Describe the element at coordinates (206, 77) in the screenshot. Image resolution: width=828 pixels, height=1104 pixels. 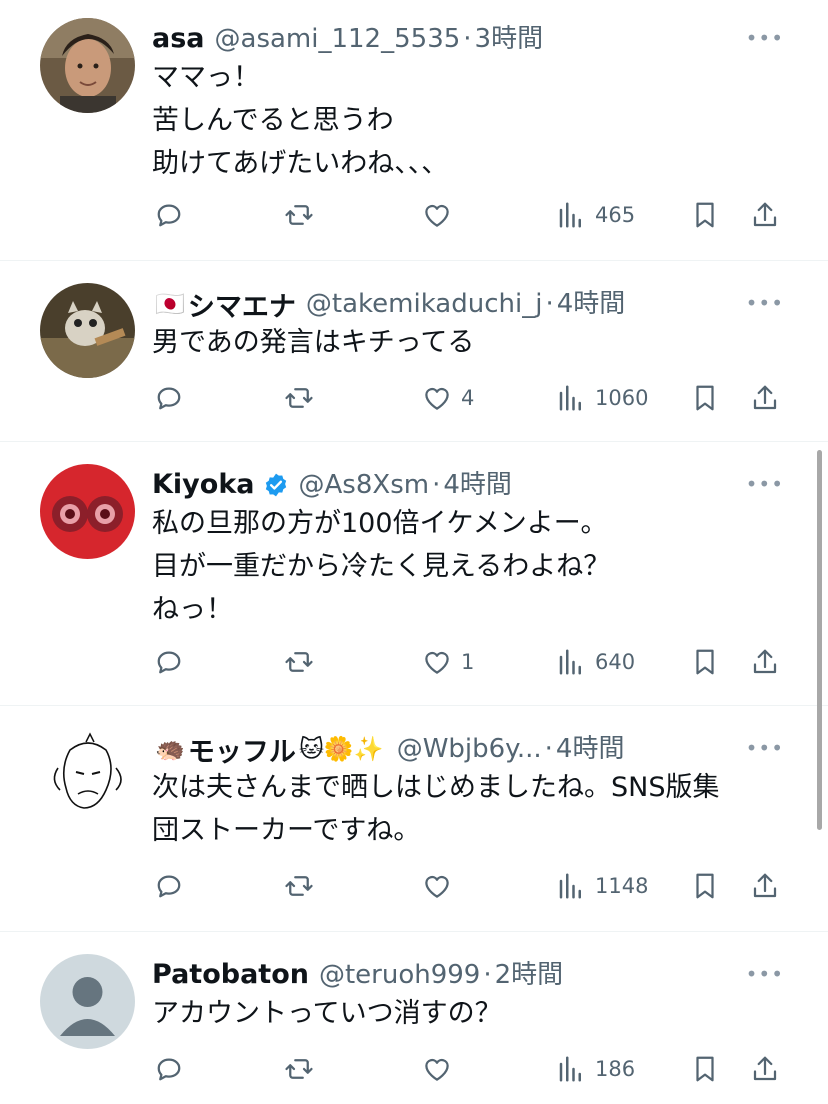
I see `post-text-line: ママっ！` at that location.